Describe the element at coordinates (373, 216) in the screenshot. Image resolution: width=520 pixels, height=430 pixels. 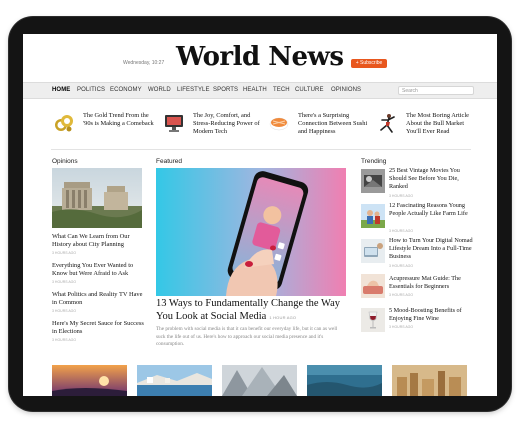
I see `trending-thumb-farm` at that location.